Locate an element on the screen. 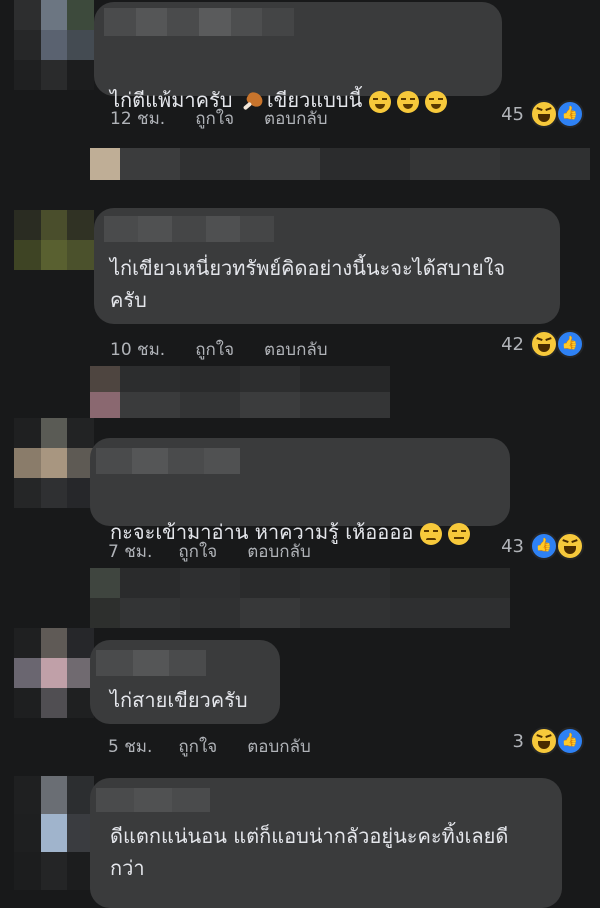  reaction-count: 3 is located at coordinates (502, 741).